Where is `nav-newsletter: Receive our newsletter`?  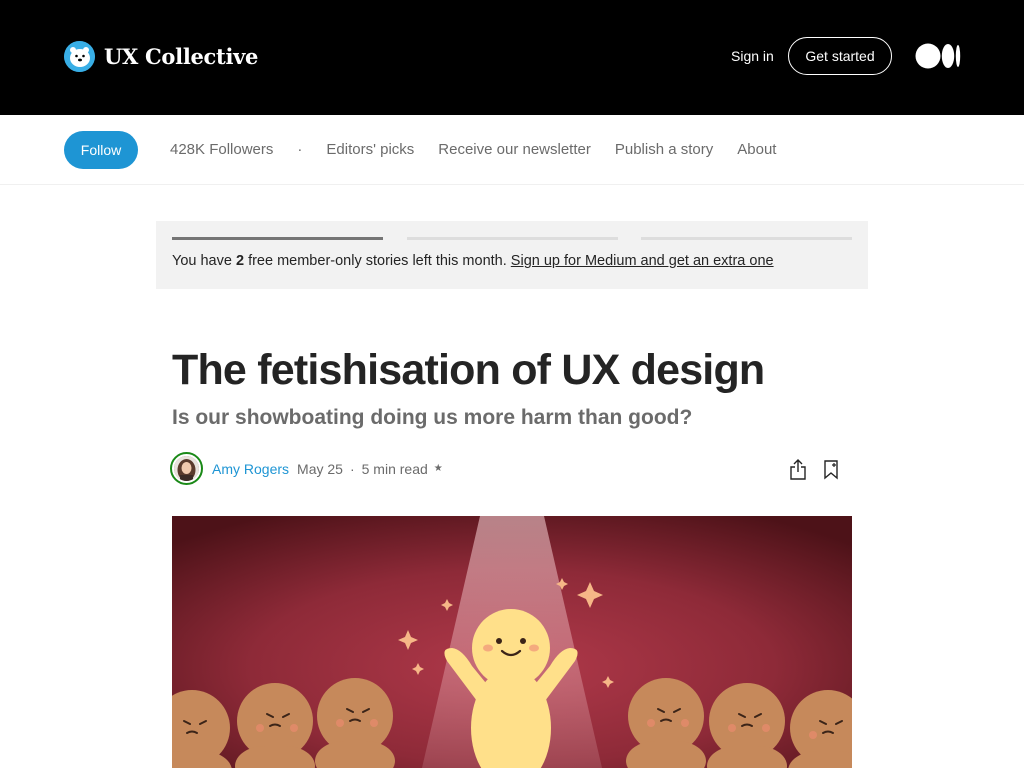 nav-newsletter: Receive our newsletter is located at coordinates (514, 149).